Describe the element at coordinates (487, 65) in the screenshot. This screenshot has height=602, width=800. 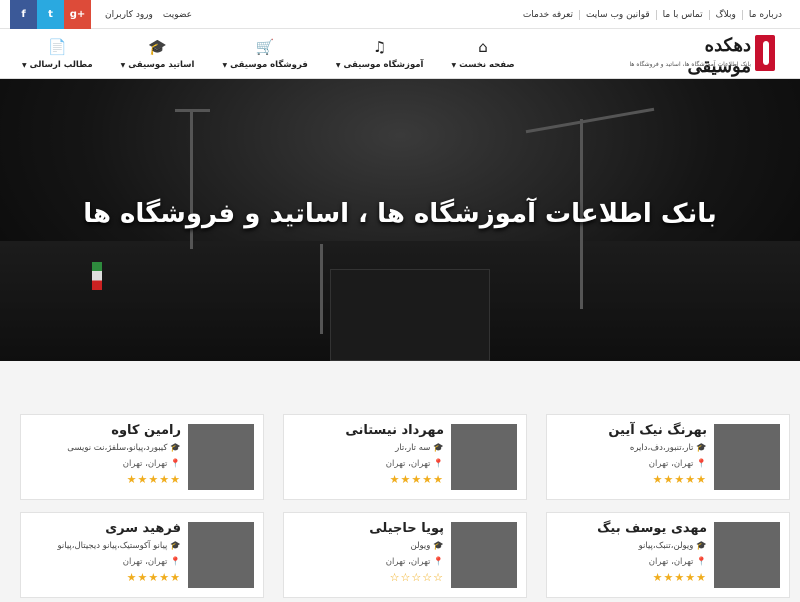
I see `menu-label: صفحه نخست` at that location.